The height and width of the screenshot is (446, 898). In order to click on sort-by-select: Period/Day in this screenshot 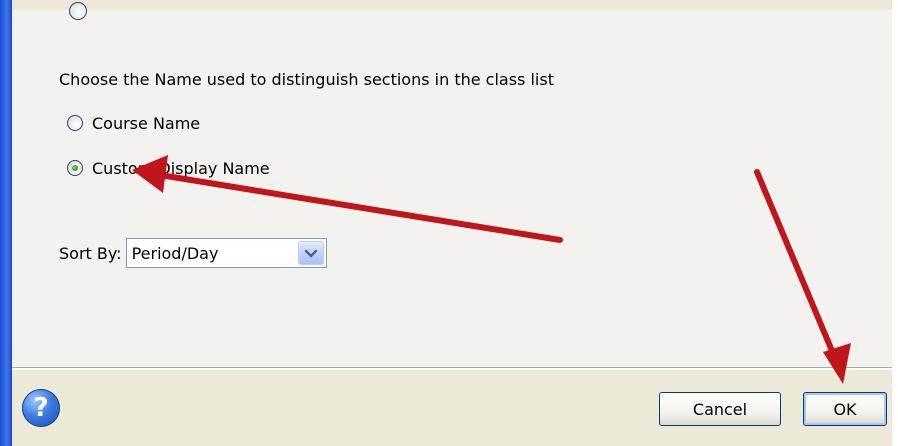, I will do `click(226, 253)`.